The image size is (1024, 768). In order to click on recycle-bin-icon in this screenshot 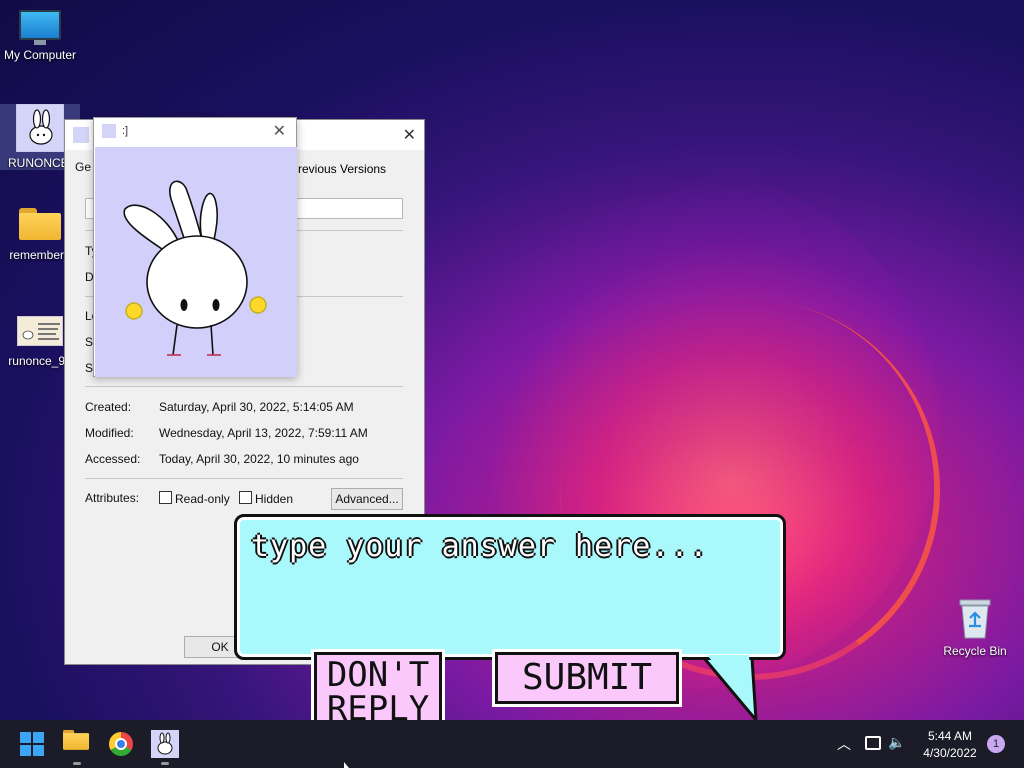, I will do `click(975, 619)`.